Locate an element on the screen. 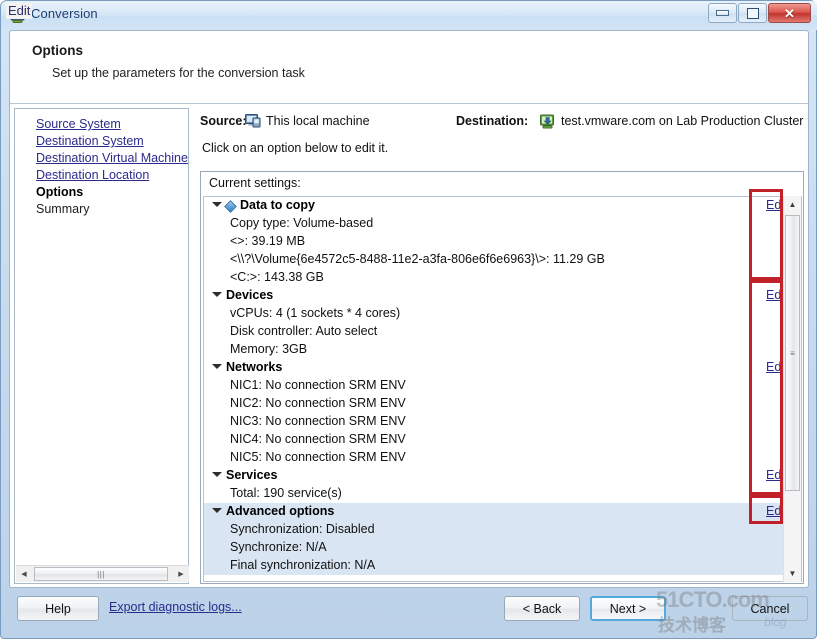  settings-detail-text: NIC3: No connection SRM ENV is located at coordinates (318, 421).